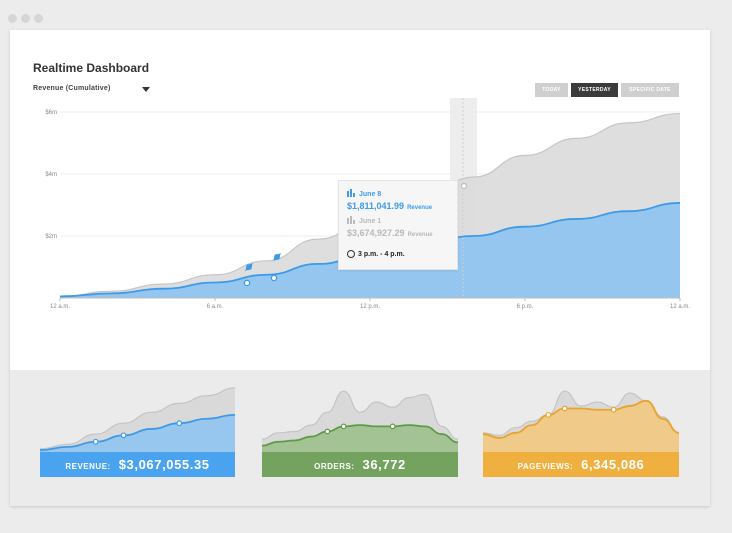  Describe the element at coordinates (351, 254) in the screenshot. I see `clock-icon` at that location.